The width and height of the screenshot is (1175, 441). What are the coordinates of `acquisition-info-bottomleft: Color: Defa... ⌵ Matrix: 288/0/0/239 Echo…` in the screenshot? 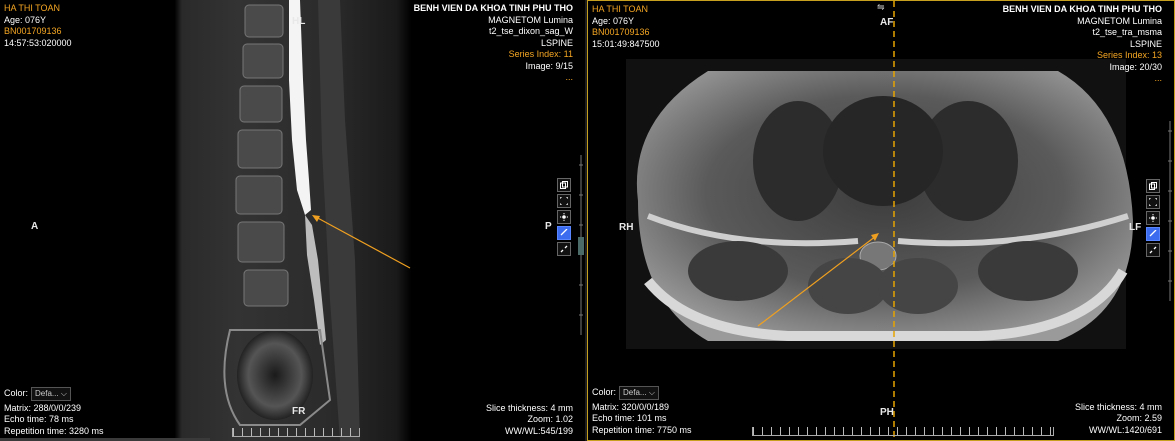 It's located at (54, 412).